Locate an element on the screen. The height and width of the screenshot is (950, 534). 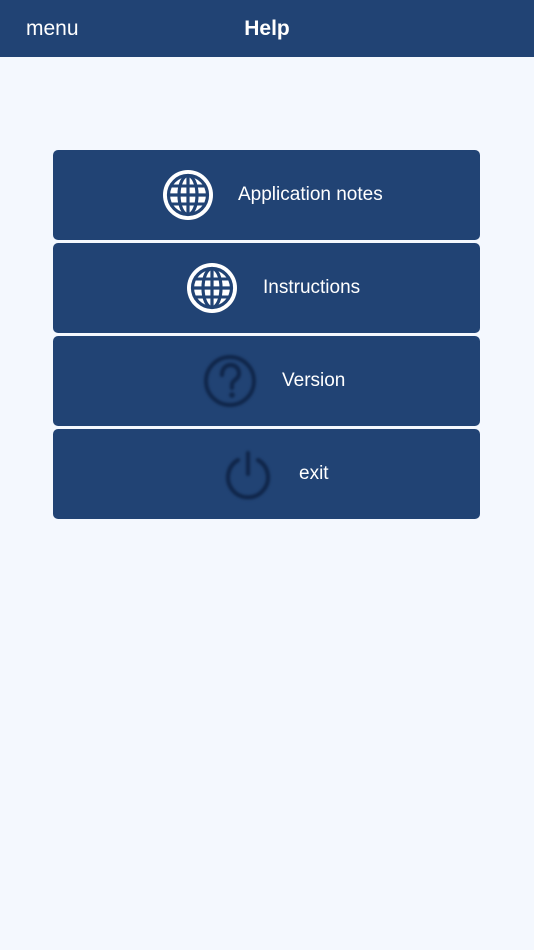
version-button: Version is located at coordinates (266, 381).